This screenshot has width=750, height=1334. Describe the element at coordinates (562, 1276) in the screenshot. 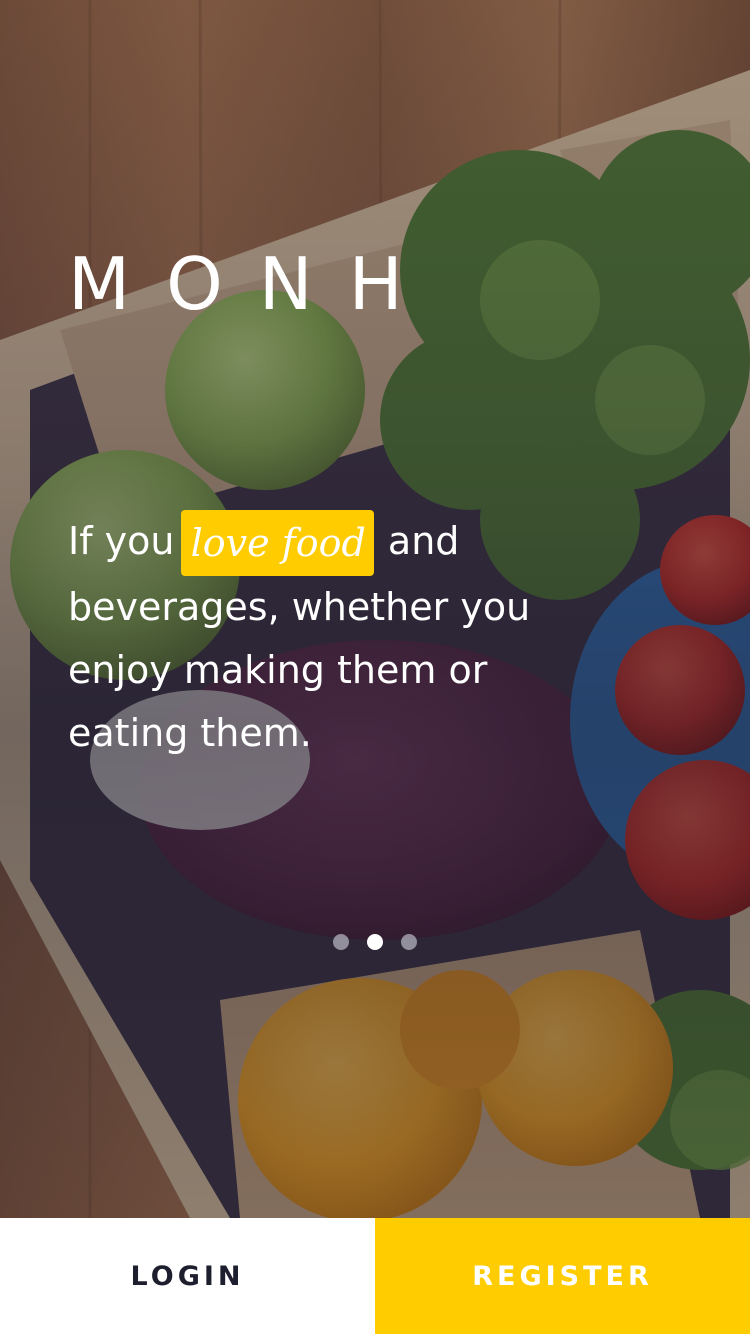

I see `register-button: REGISTER` at that location.